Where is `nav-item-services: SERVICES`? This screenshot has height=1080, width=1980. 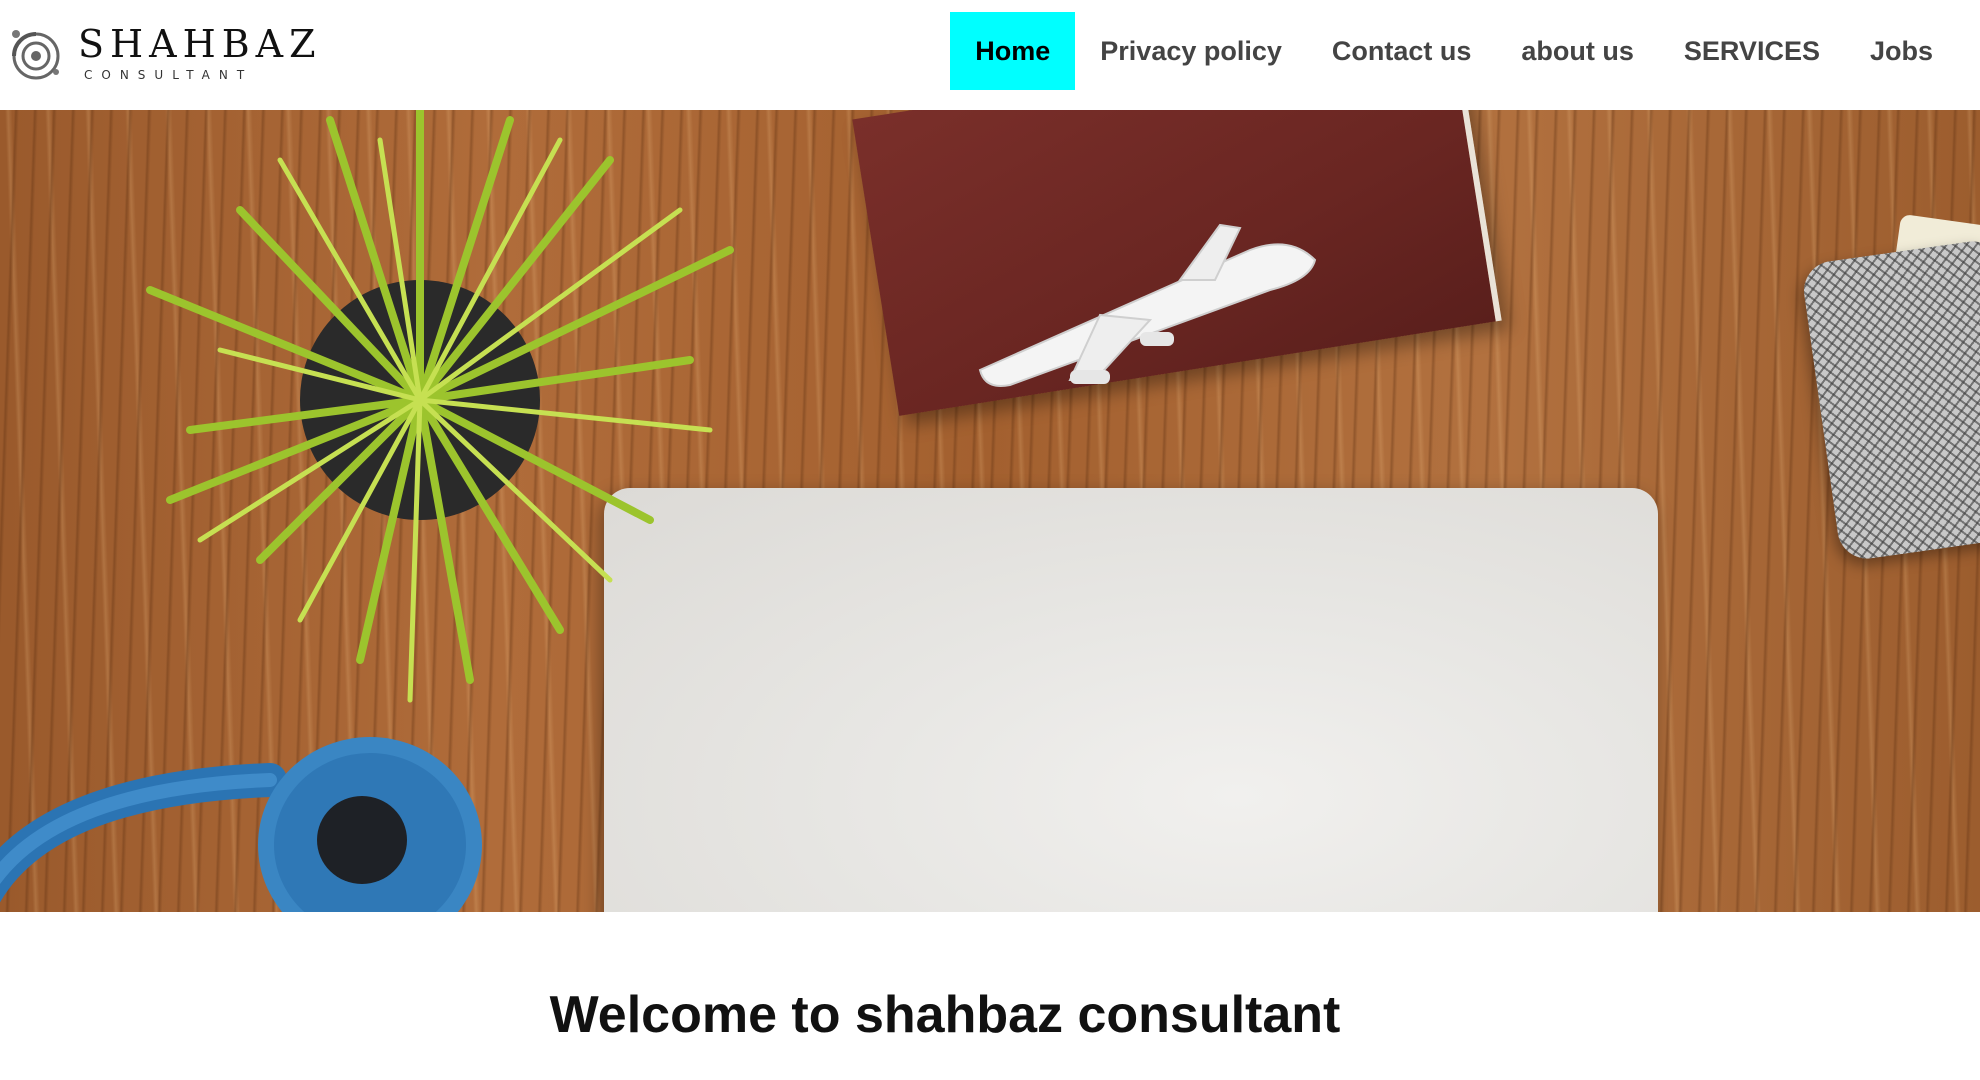
nav-item-services: SERVICES is located at coordinates (1752, 51).